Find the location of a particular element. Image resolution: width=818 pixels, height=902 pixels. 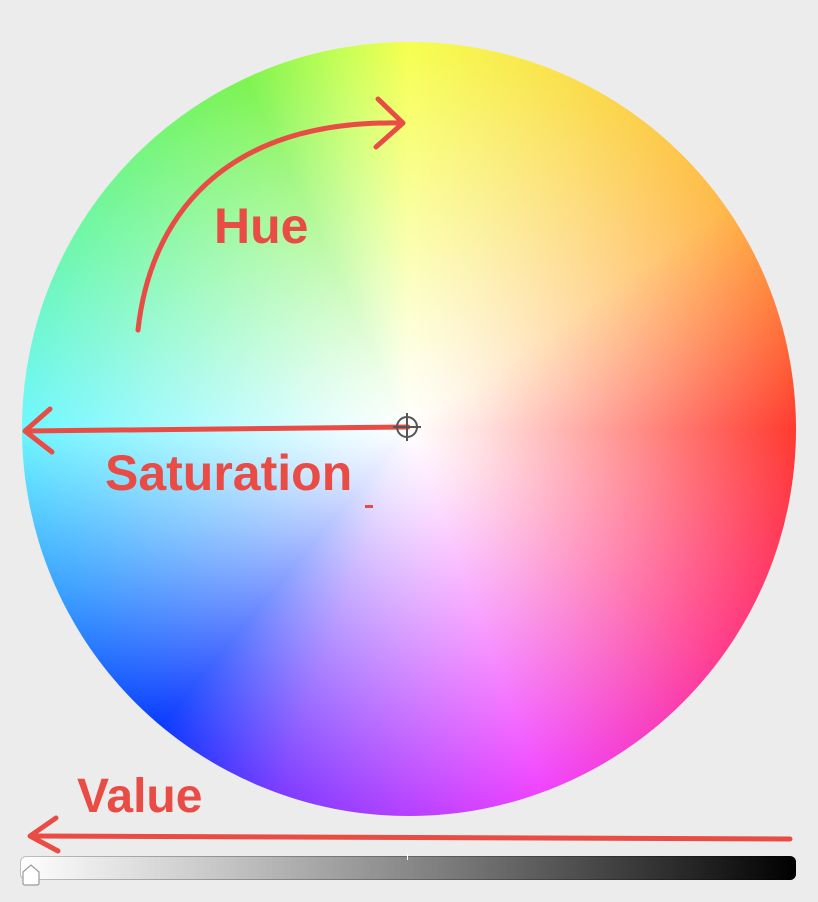

saturation-tick is located at coordinates (369, 506).